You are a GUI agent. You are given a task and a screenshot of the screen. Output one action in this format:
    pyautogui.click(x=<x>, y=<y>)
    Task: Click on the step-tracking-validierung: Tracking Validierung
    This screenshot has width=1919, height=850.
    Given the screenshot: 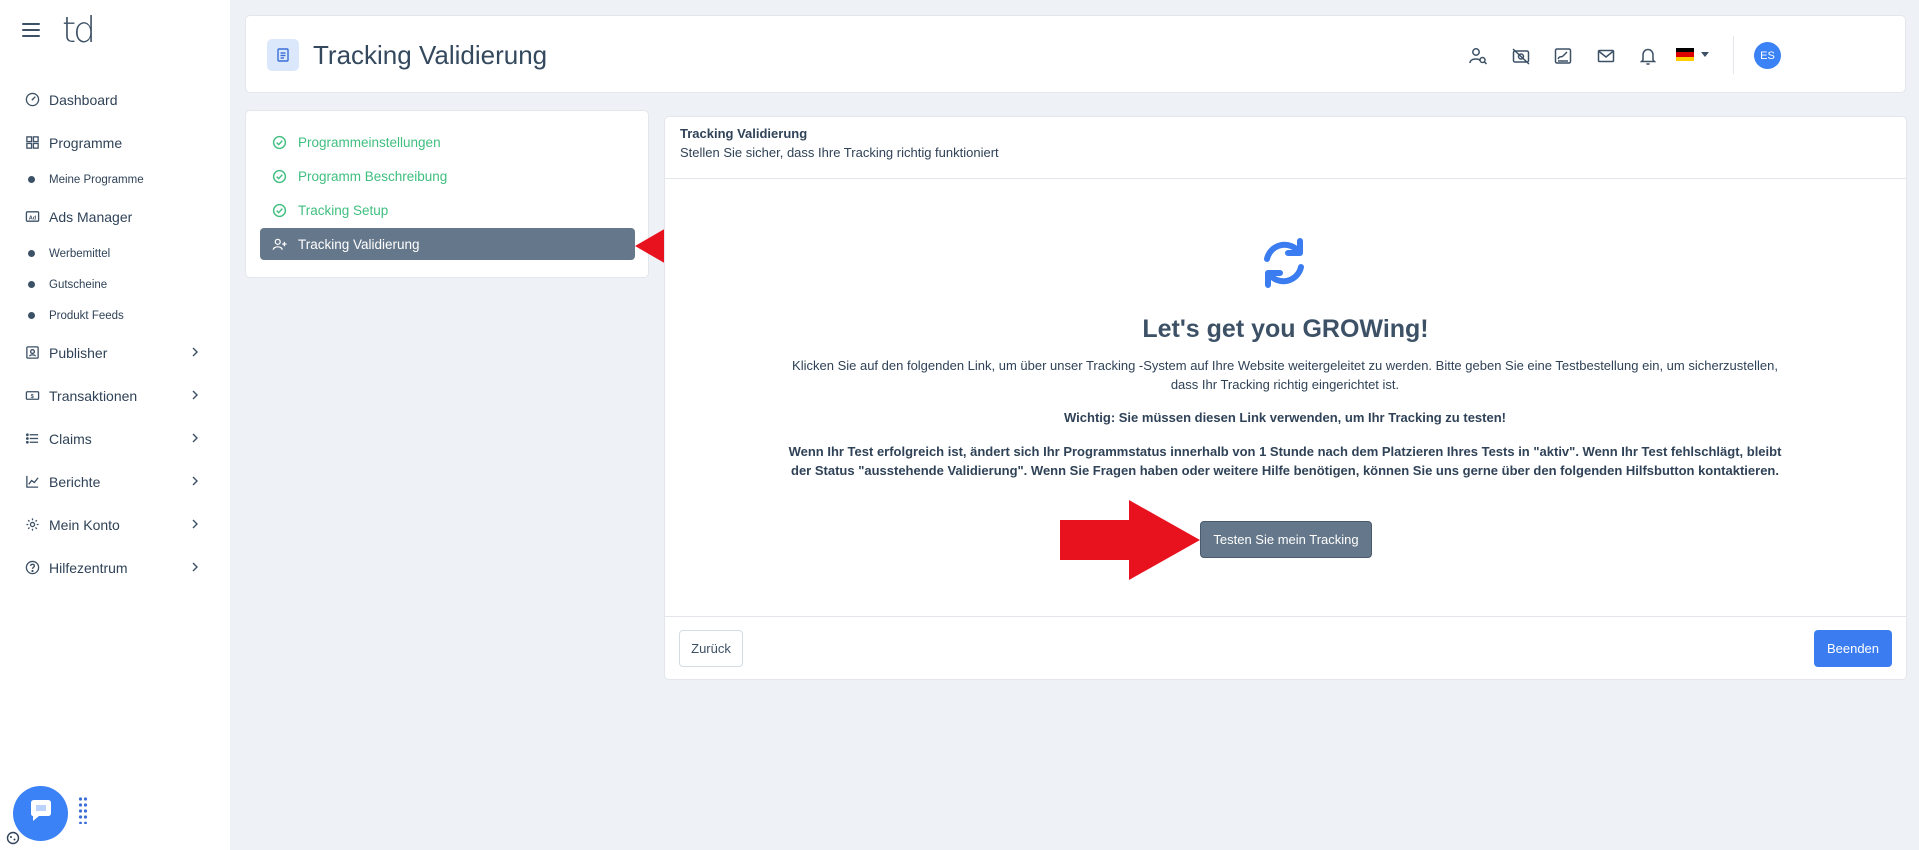 What is the action you would take?
    pyautogui.click(x=447, y=244)
    